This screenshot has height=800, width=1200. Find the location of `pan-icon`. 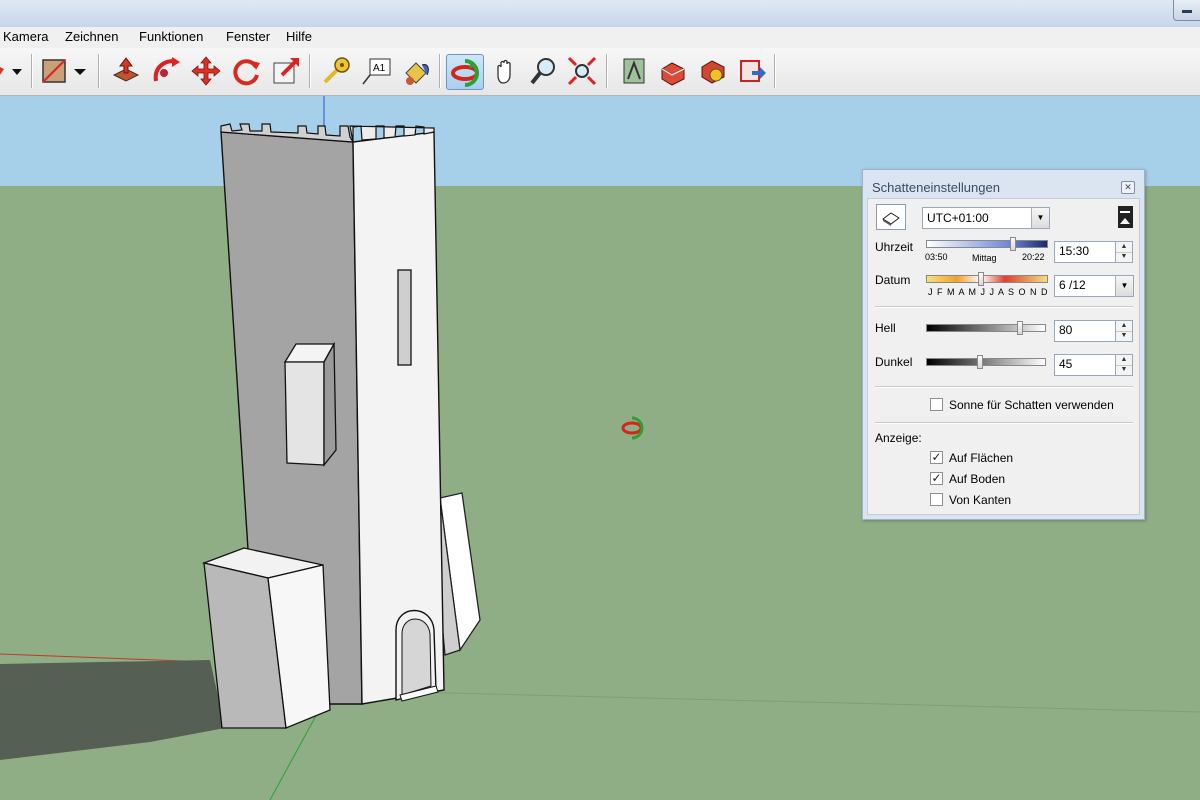

pan-icon is located at coordinates (506, 71).